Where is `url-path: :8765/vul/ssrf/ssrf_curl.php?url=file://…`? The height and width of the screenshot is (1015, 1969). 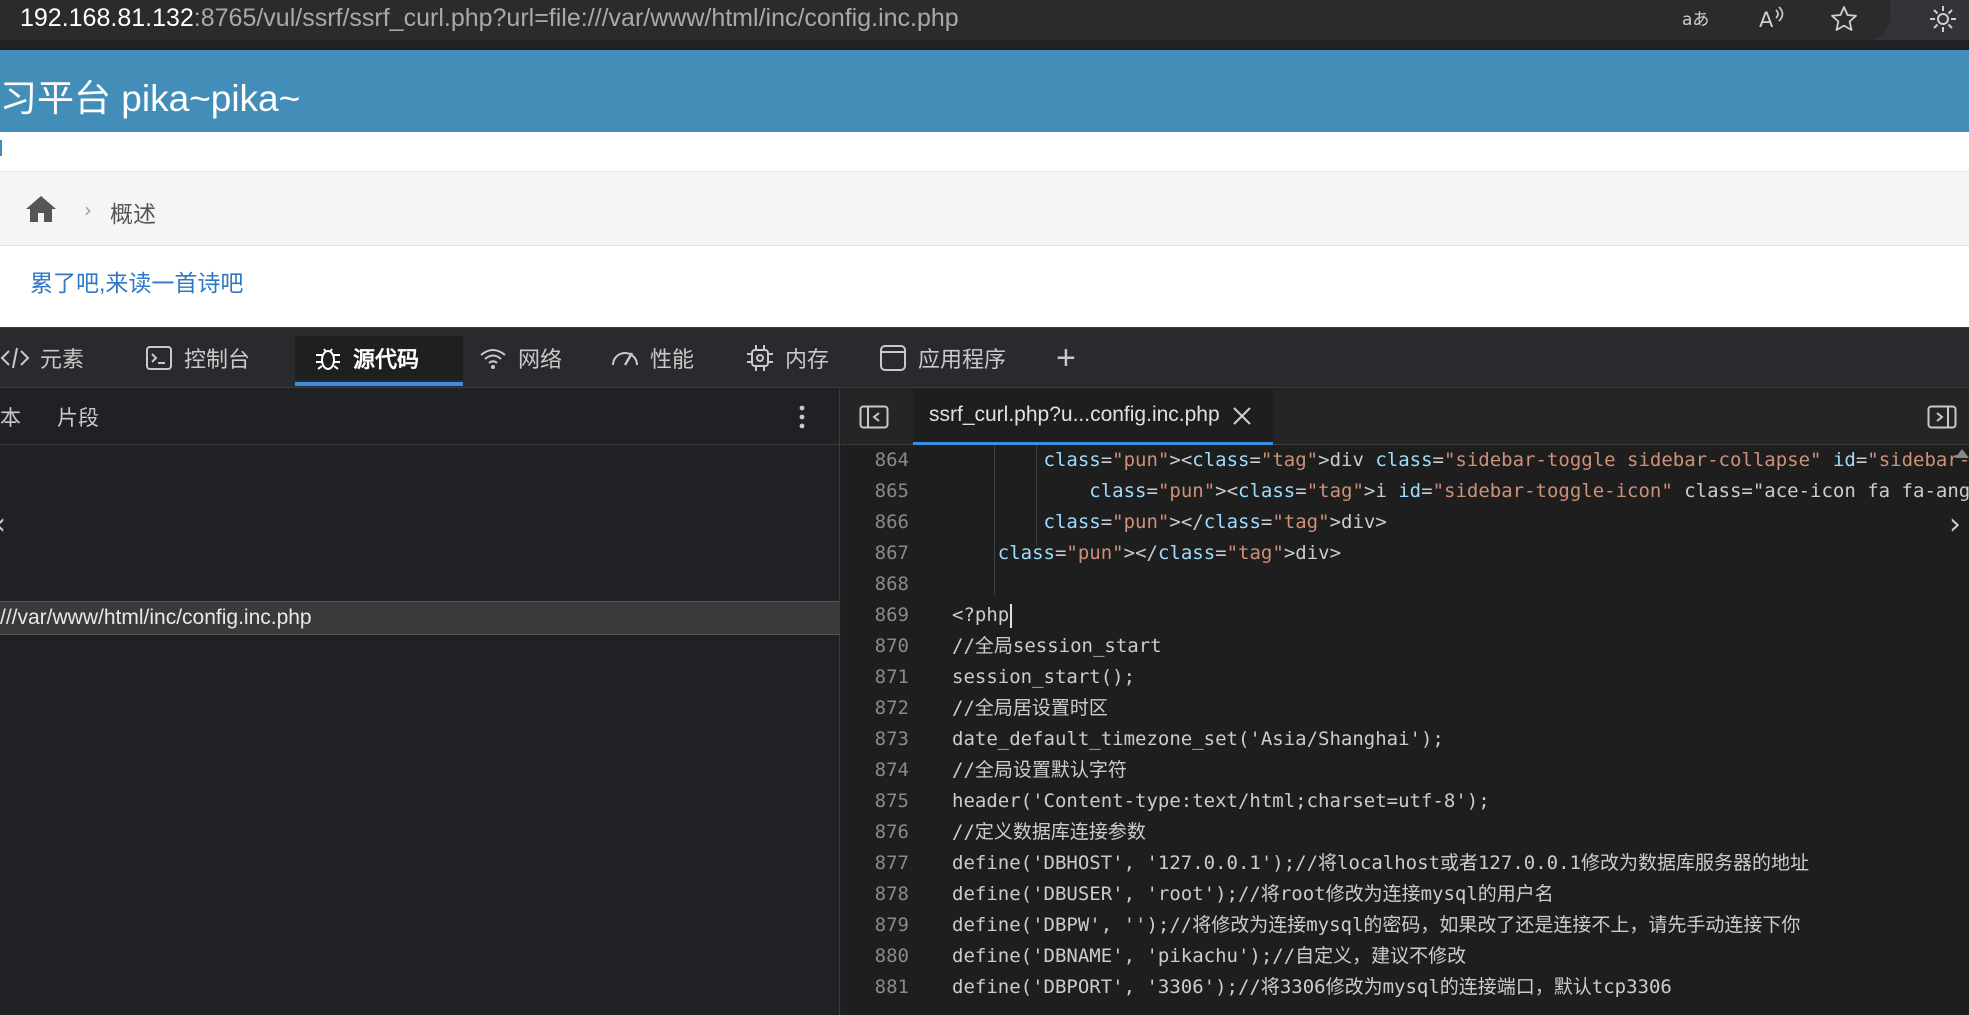
url-path: :8765/vul/ssrf/ssrf_curl.php?url=file://… is located at coordinates (576, 18).